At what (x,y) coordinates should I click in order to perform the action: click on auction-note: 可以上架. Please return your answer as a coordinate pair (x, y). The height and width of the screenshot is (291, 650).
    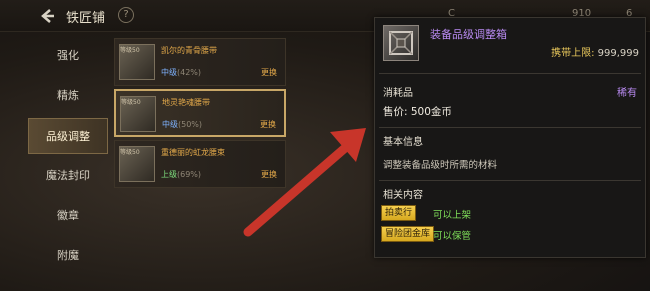
    Looking at the image, I should click on (452, 215).